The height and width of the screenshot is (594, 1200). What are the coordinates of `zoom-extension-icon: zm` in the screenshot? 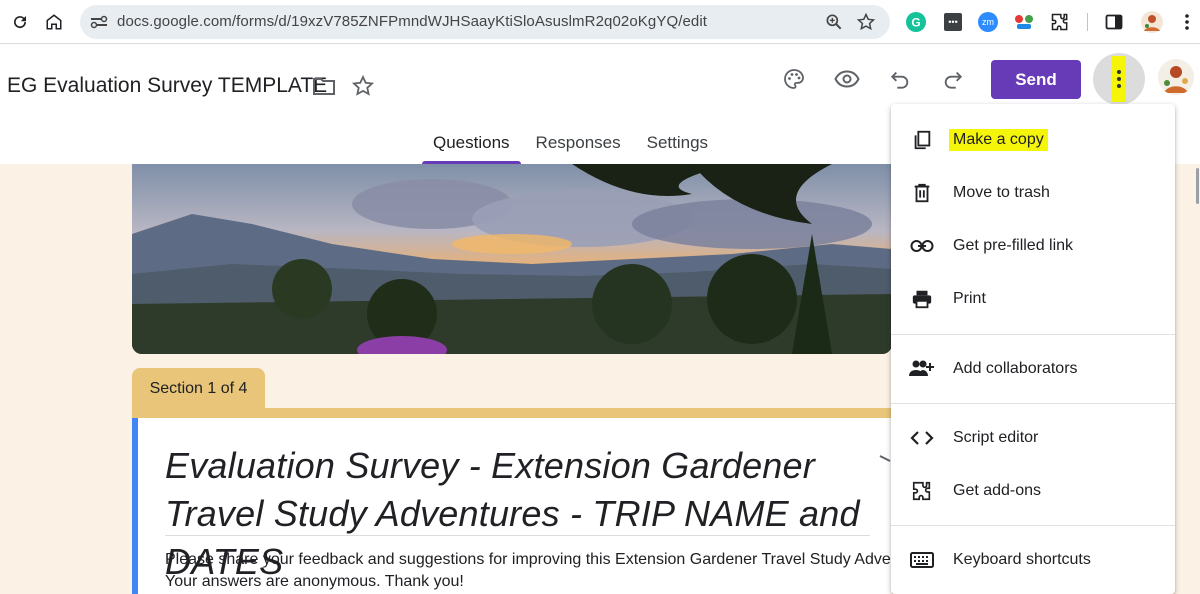 It's located at (988, 22).